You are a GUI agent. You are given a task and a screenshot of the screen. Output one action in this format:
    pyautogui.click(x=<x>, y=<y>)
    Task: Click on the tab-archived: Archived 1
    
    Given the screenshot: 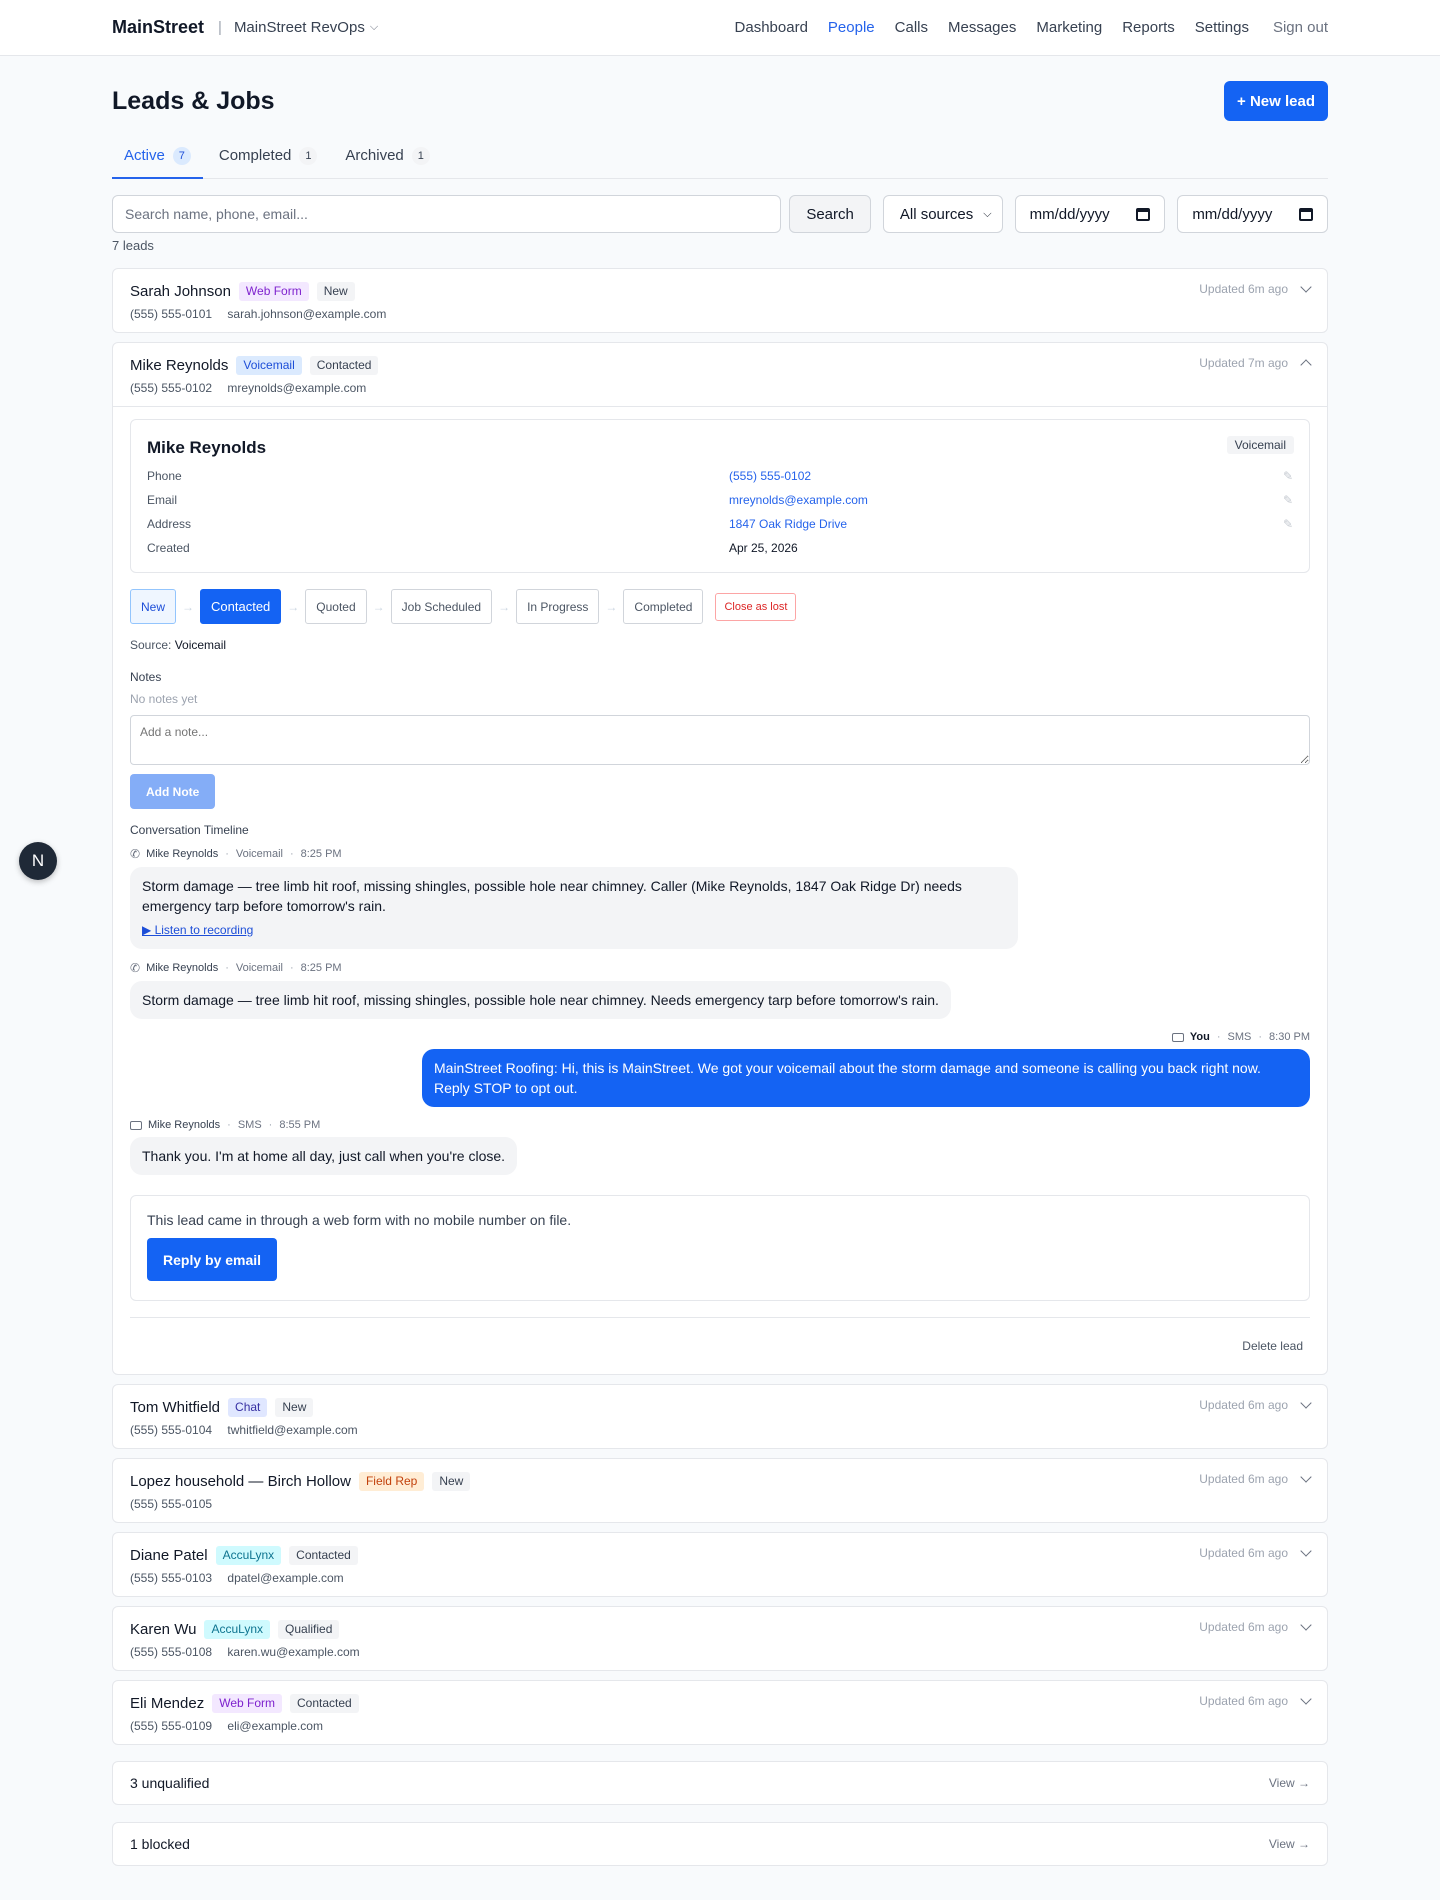 What is the action you would take?
    pyautogui.click(x=387, y=163)
    